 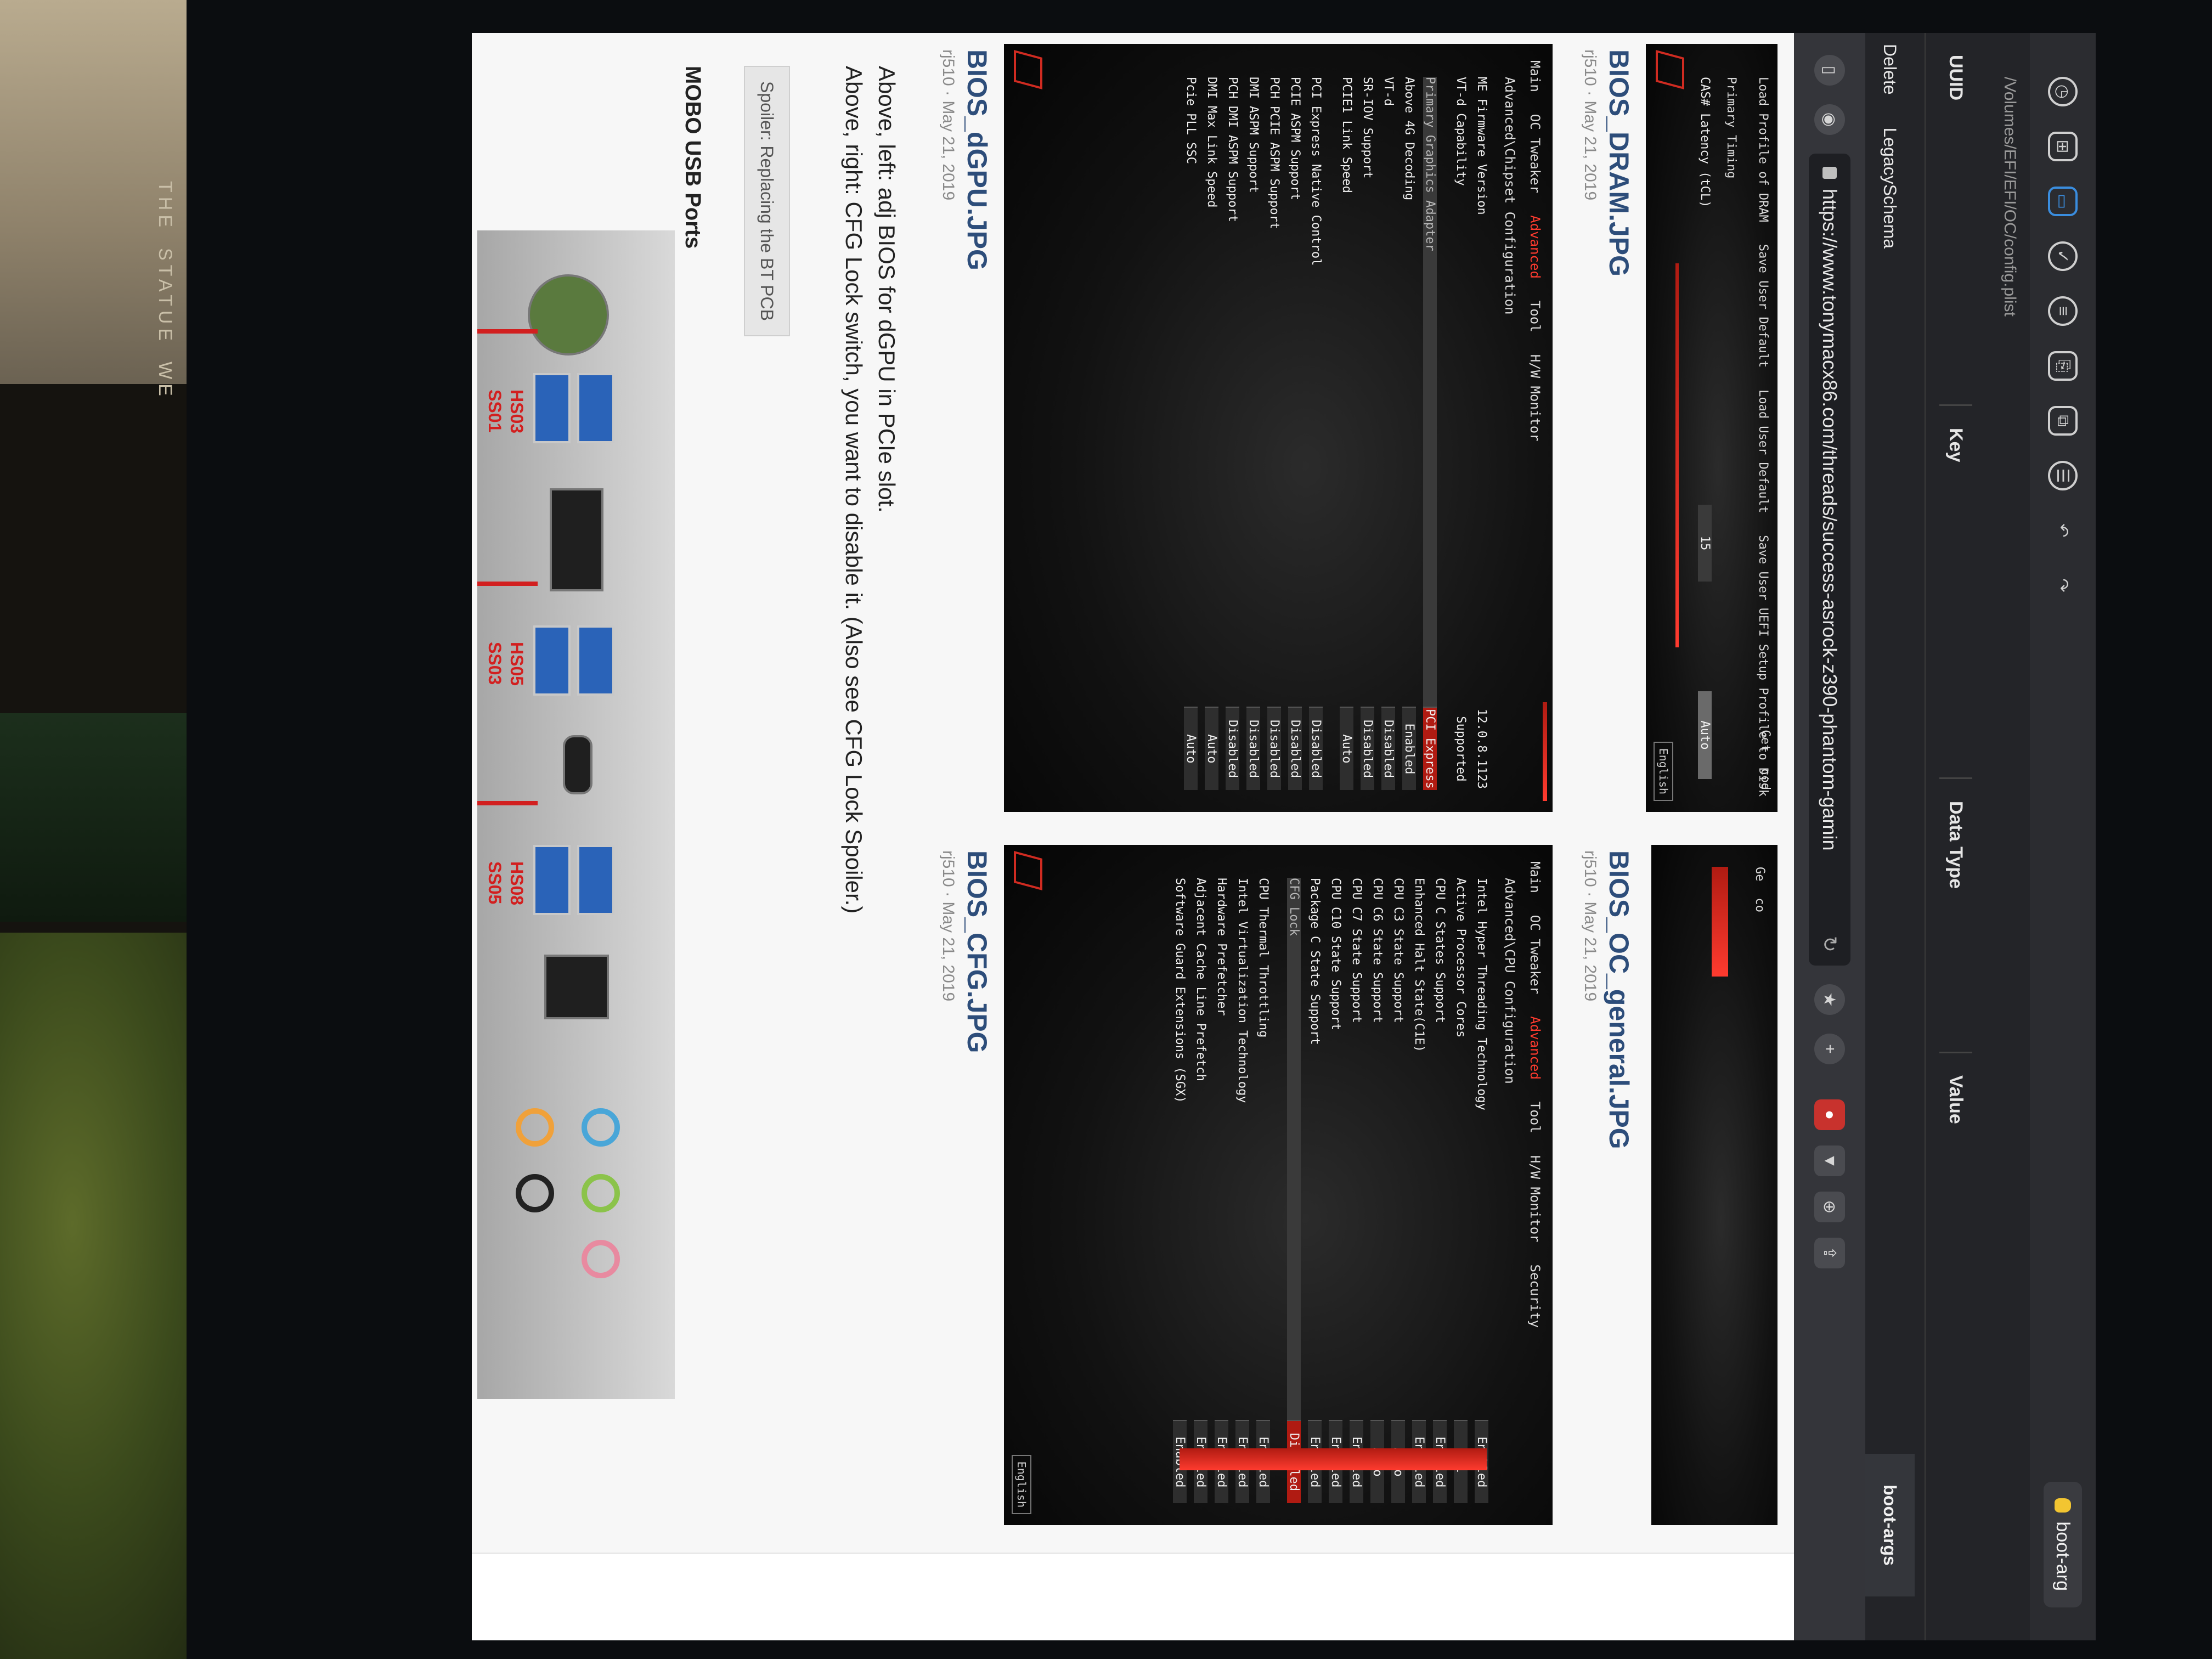 What do you see at coordinates (1335, 1190) in the screenshot?
I see `bios-row: CPU C10 State SupportEnabled` at bounding box center [1335, 1190].